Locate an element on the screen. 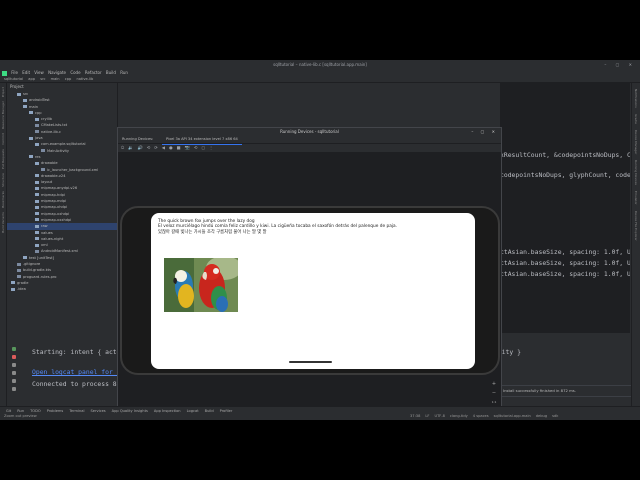  breadcrumb-item: native-lib is located at coordinates (84, 79).